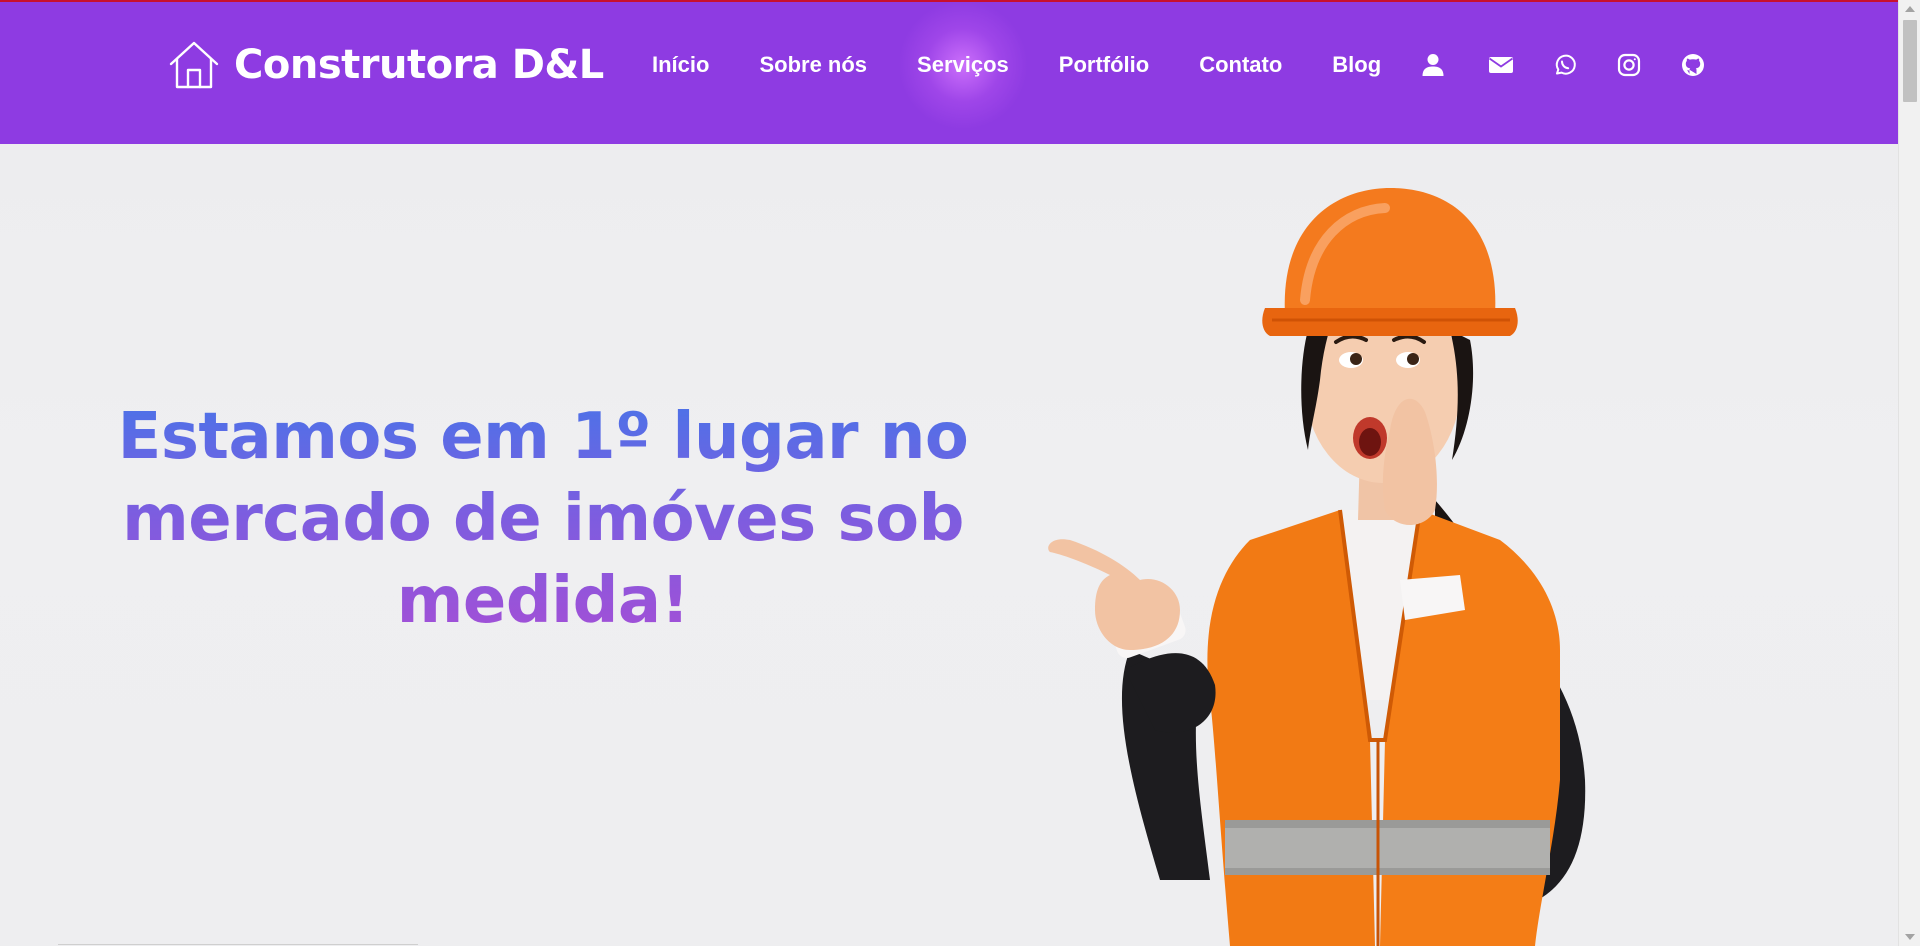 Image resolution: width=1920 pixels, height=946 pixels. Describe the element at coordinates (962, 65) in the screenshot. I see `nav-servicos: Serviços` at that location.